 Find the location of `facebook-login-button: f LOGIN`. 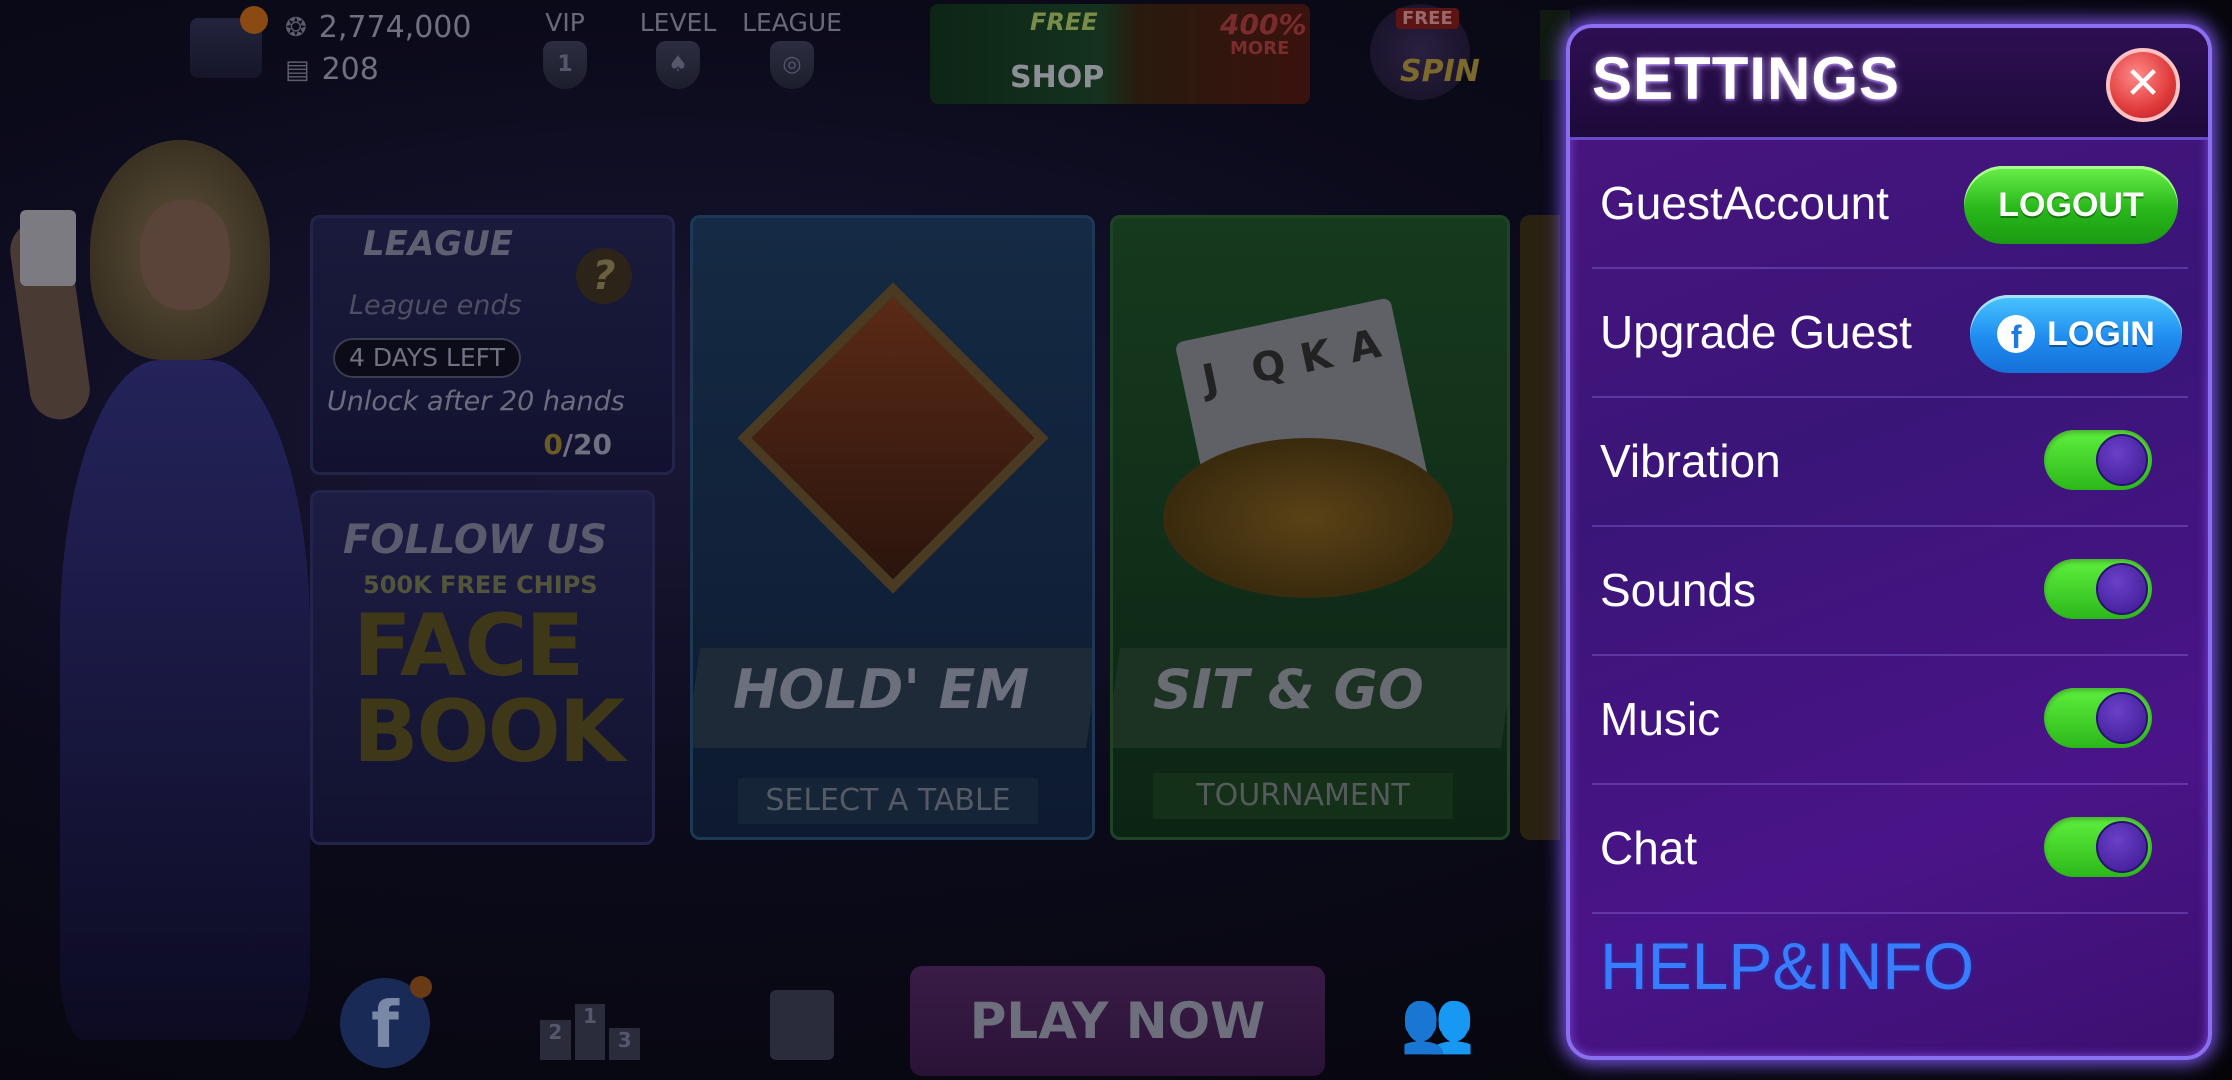

facebook-login-button: f LOGIN is located at coordinates (2076, 334).